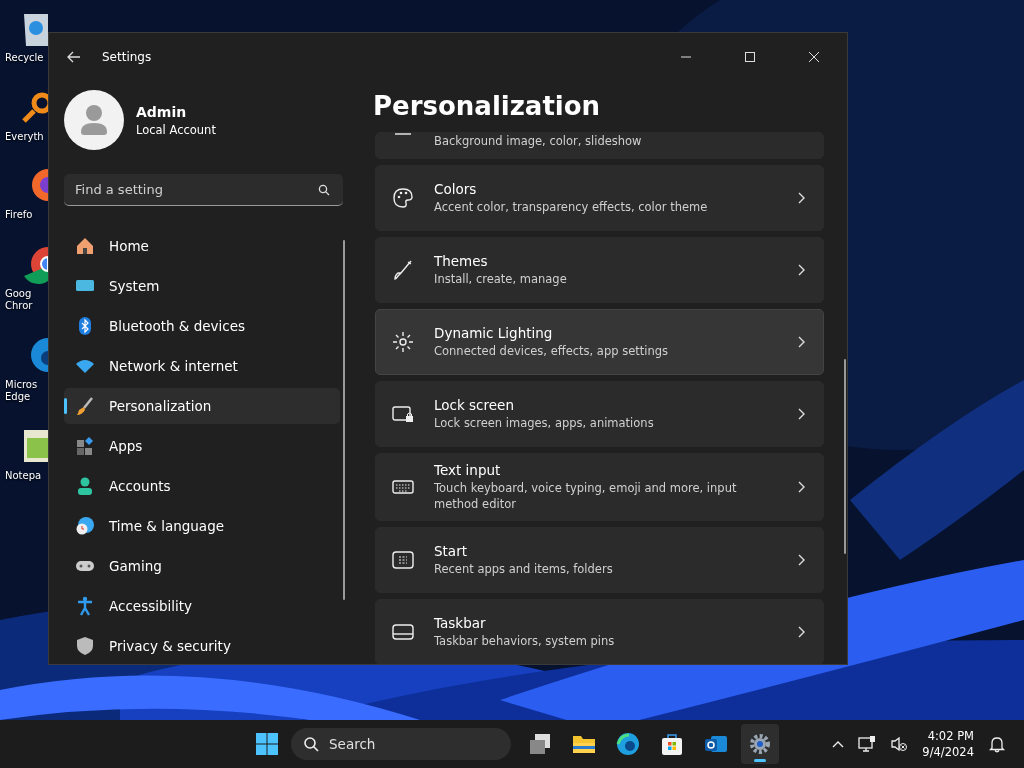 The height and width of the screenshot is (768, 1024). What do you see at coordinates (23, 475) in the screenshot?
I see `desktop-icon-label: Notepa` at bounding box center [23, 475].